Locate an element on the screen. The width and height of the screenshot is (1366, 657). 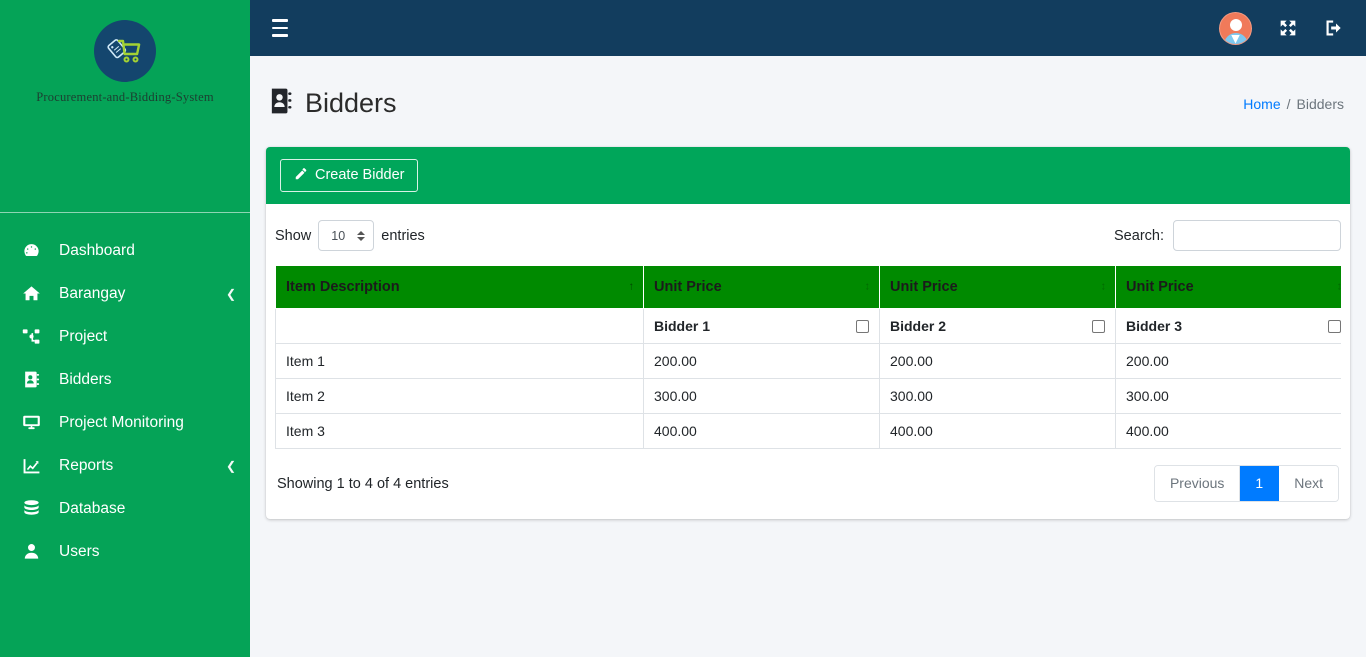
sort-arrow-icon: ↑ is located at coordinates (631, 286).